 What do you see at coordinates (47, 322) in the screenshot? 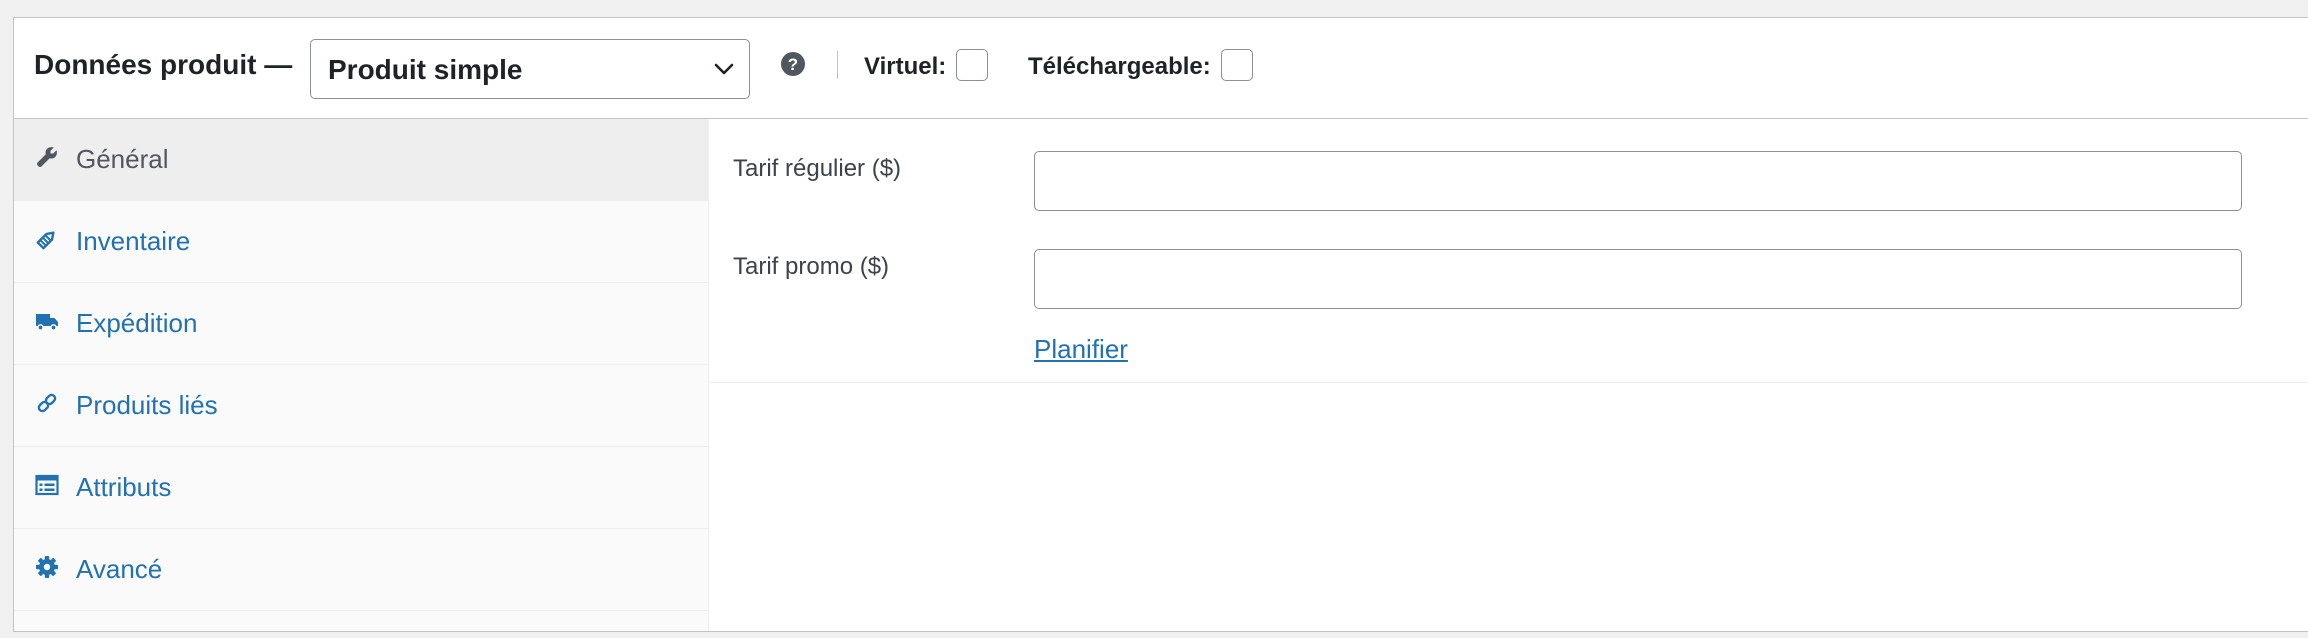
I see `truck-icon` at bounding box center [47, 322].